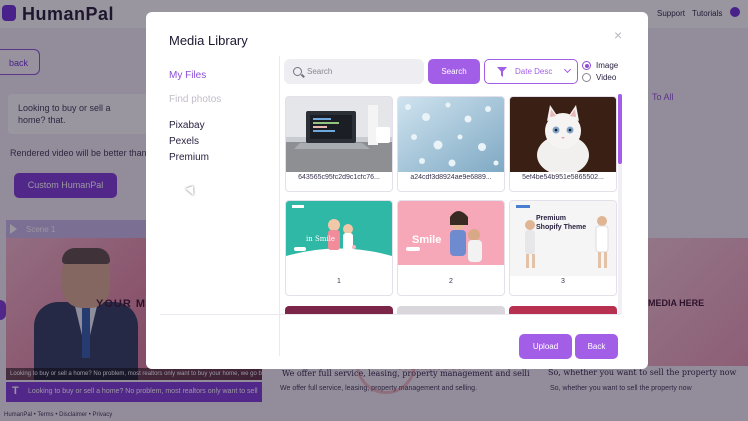 Image resolution: width=748 pixels, height=421 pixels. Describe the element at coordinates (502, 72) in the screenshot. I see `filter-icon` at that location.